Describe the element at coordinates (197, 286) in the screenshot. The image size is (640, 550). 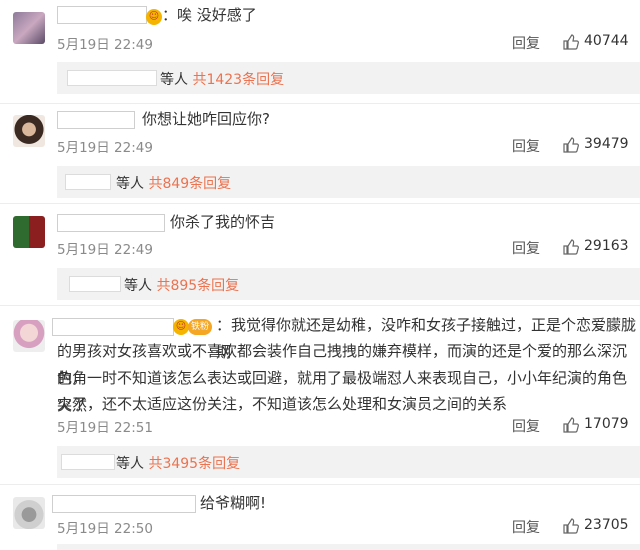
I see `more-replies-link: 共895条回复` at that location.